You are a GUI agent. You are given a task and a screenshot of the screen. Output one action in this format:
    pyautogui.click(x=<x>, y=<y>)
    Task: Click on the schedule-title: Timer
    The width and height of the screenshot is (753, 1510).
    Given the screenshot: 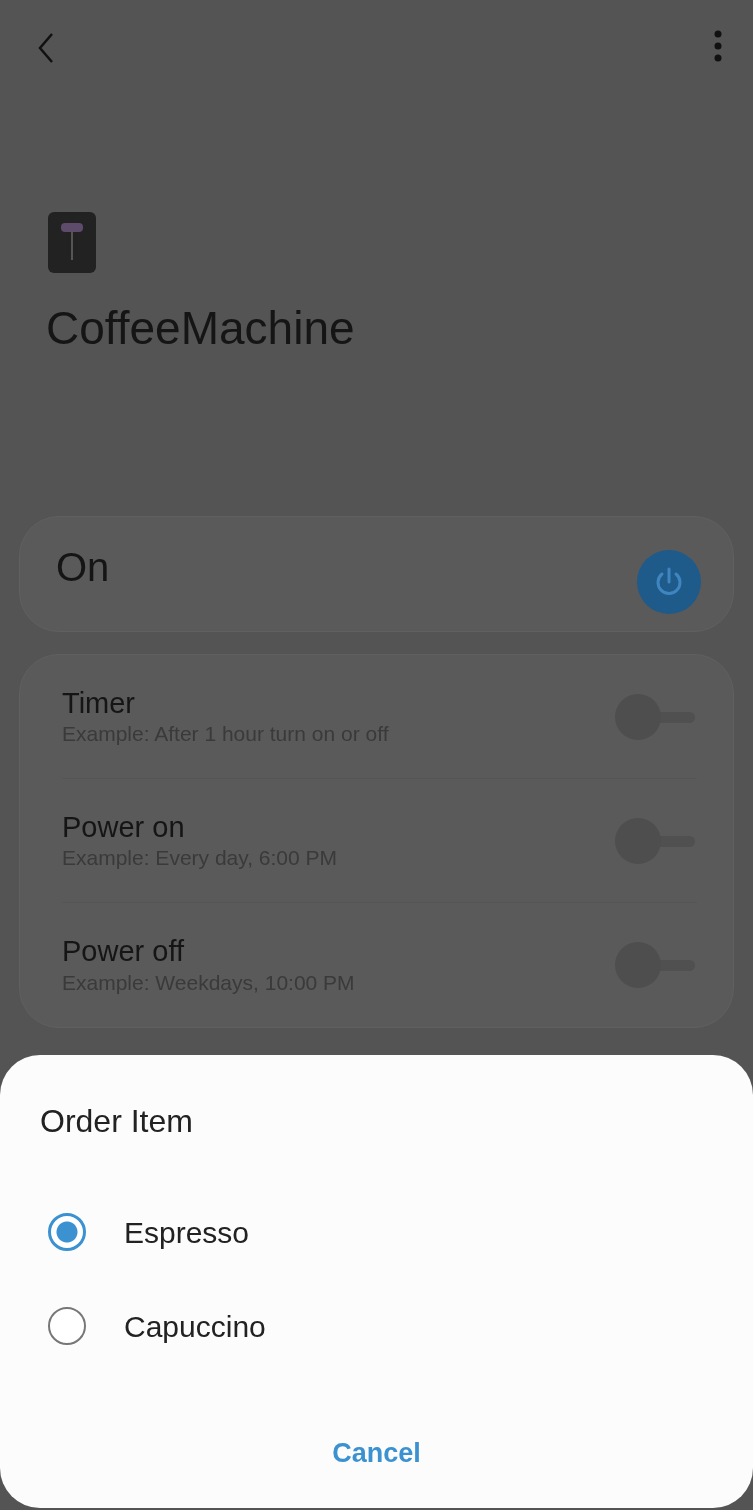 What is the action you would take?
    pyautogui.click(x=99, y=703)
    